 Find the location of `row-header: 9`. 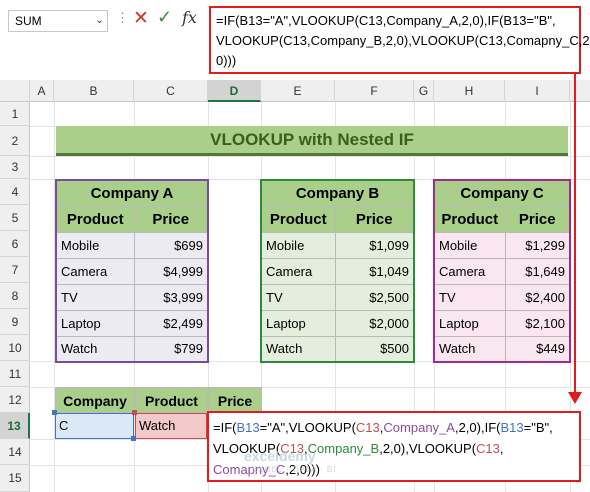

row-header: 9 is located at coordinates (15, 322).